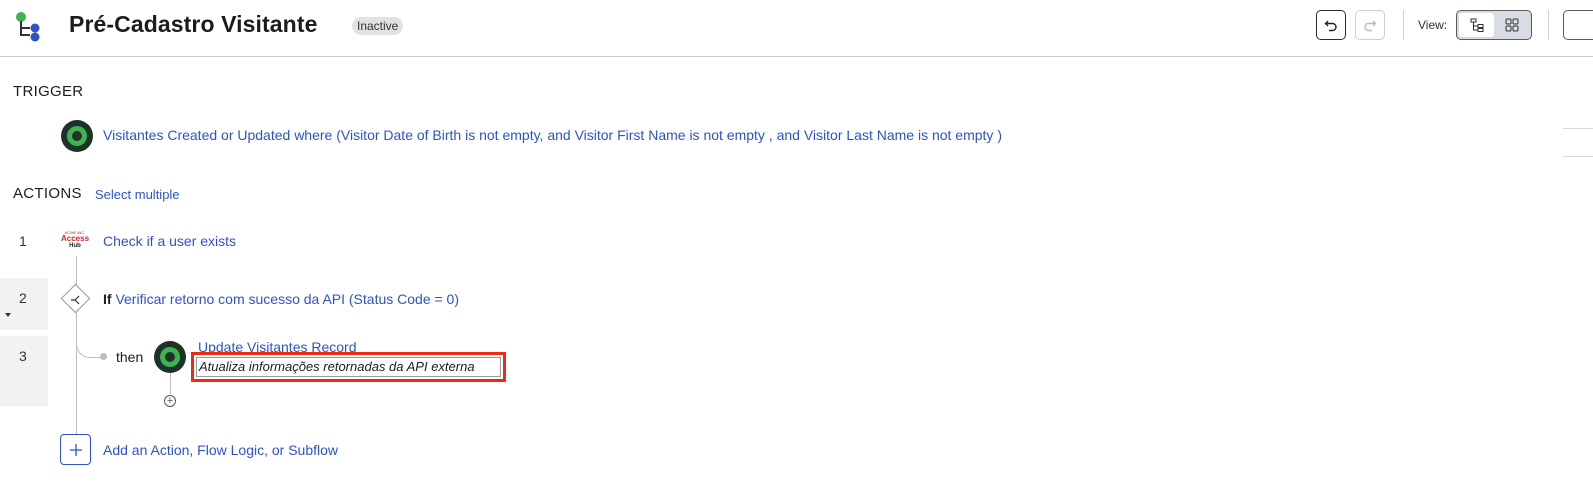 This screenshot has width=1593, height=491. What do you see at coordinates (47, 193) in the screenshot?
I see `actions-section-title: ACTIONS` at bounding box center [47, 193].